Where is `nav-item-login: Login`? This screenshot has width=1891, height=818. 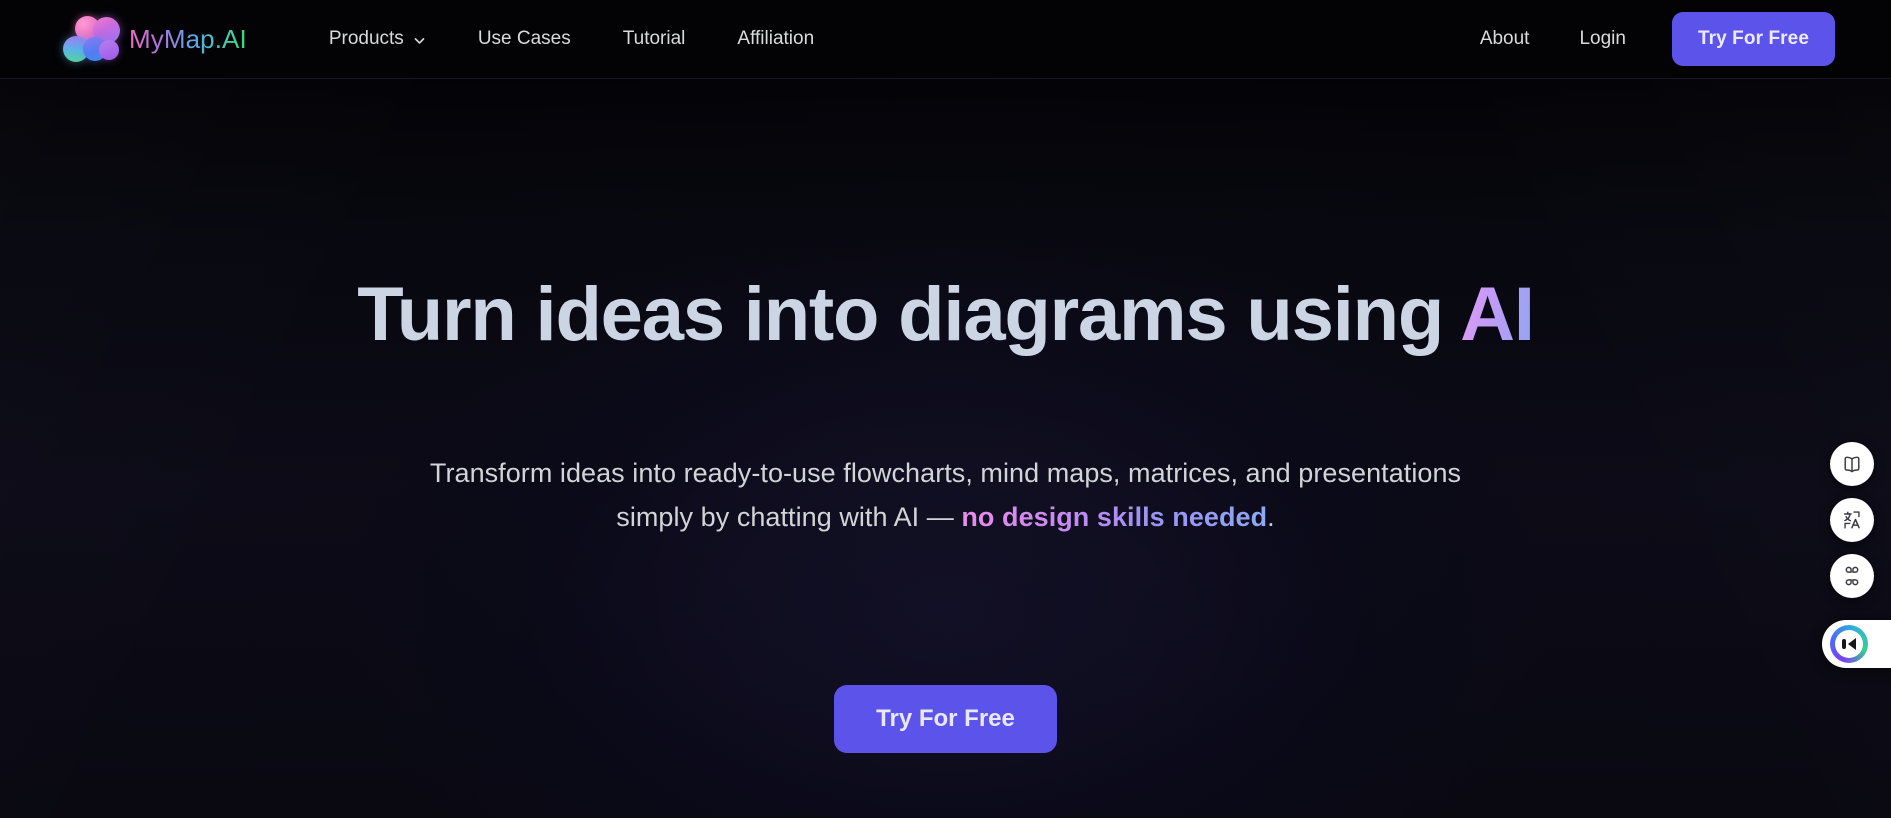 nav-item-login: Login is located at coordinates (1602, 39).